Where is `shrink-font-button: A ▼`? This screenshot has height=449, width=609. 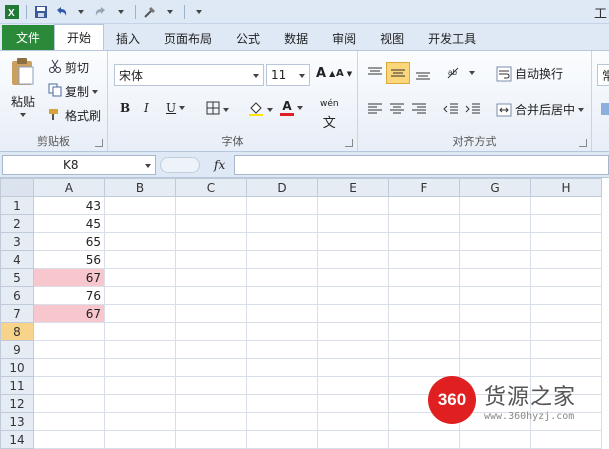
shrink-font-button: A ▼ is located at coordinates (344, 73).